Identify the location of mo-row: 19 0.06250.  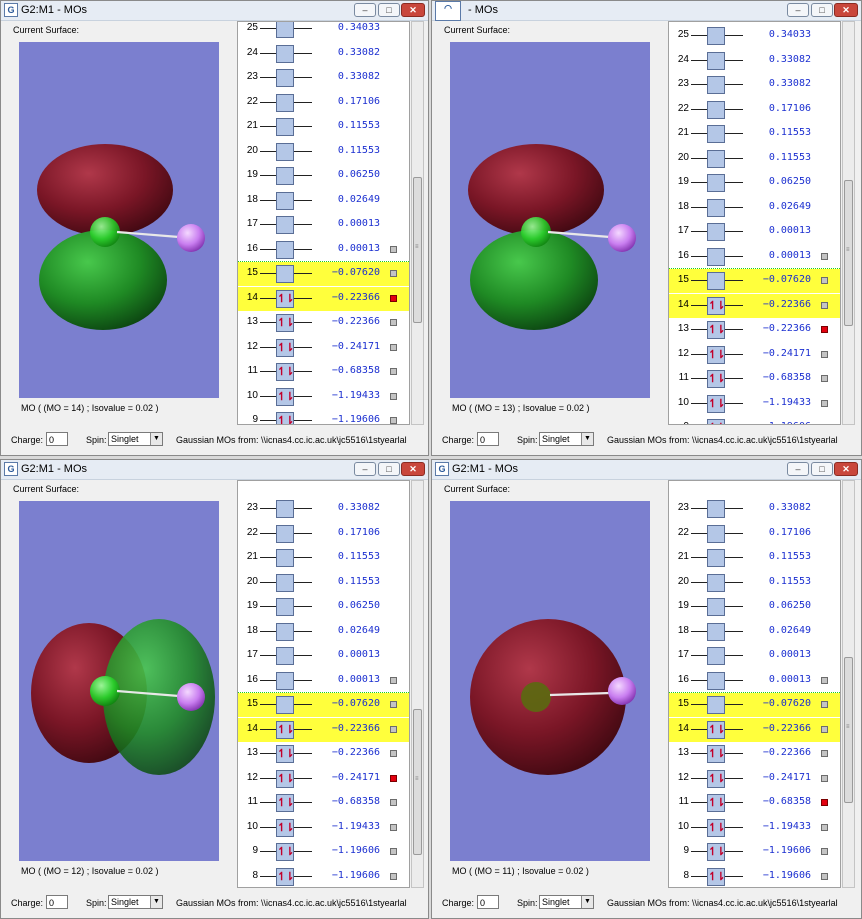
(754, 607).